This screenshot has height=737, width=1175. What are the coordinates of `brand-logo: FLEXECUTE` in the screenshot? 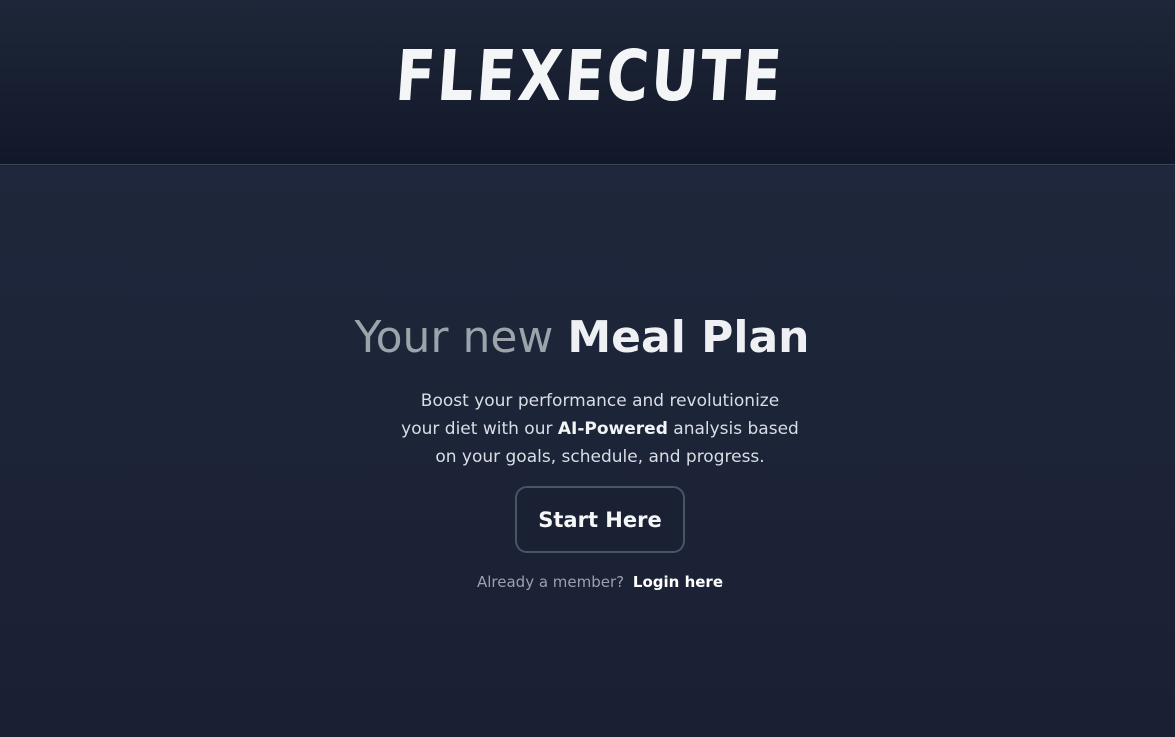 It's located at (589, 76).